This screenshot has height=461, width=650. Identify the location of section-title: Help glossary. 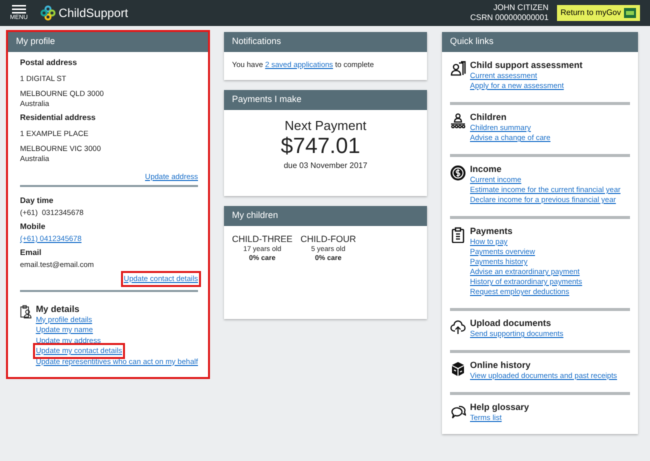
(500, 407).